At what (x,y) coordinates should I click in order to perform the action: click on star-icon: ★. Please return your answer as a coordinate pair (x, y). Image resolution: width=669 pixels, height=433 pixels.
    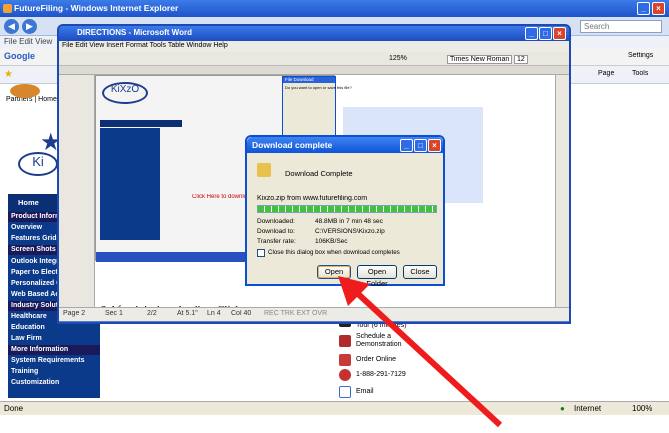
    Looking at the image, I should click on (8, 74).